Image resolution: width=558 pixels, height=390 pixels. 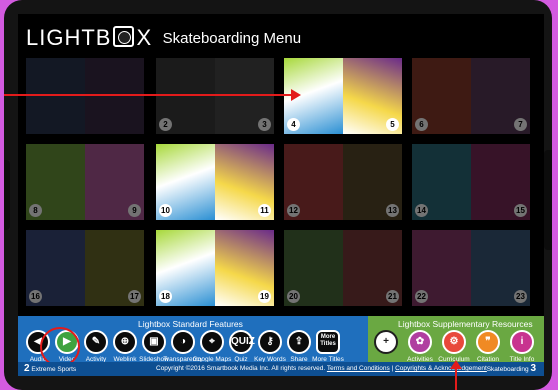 What do you see at coordinates (392, 296) in the screenshot?
I see `page-number-right: 21` at bounding box center [392, 296].